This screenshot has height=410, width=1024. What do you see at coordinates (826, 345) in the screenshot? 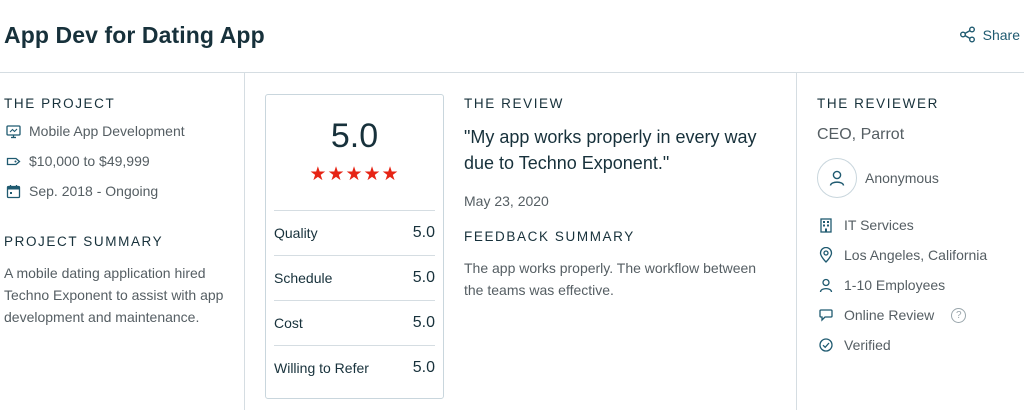
I see `check-circle-icon` at bounding box center [826, 345].